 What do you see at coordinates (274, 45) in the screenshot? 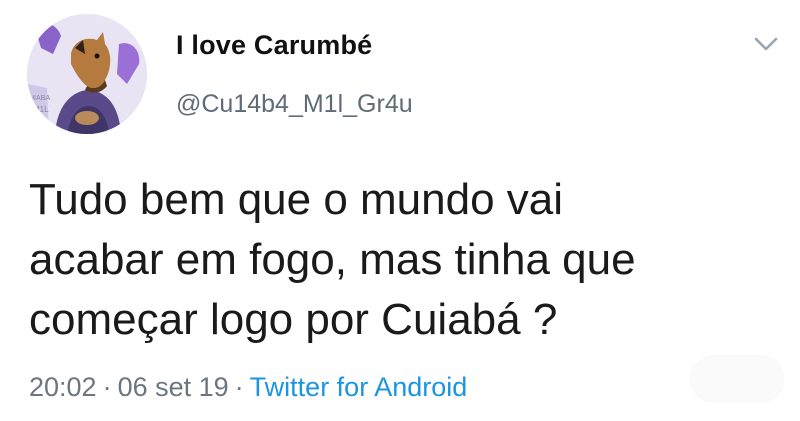
I see `display-name: I love Carumbé` at bounding box center [274, 45].